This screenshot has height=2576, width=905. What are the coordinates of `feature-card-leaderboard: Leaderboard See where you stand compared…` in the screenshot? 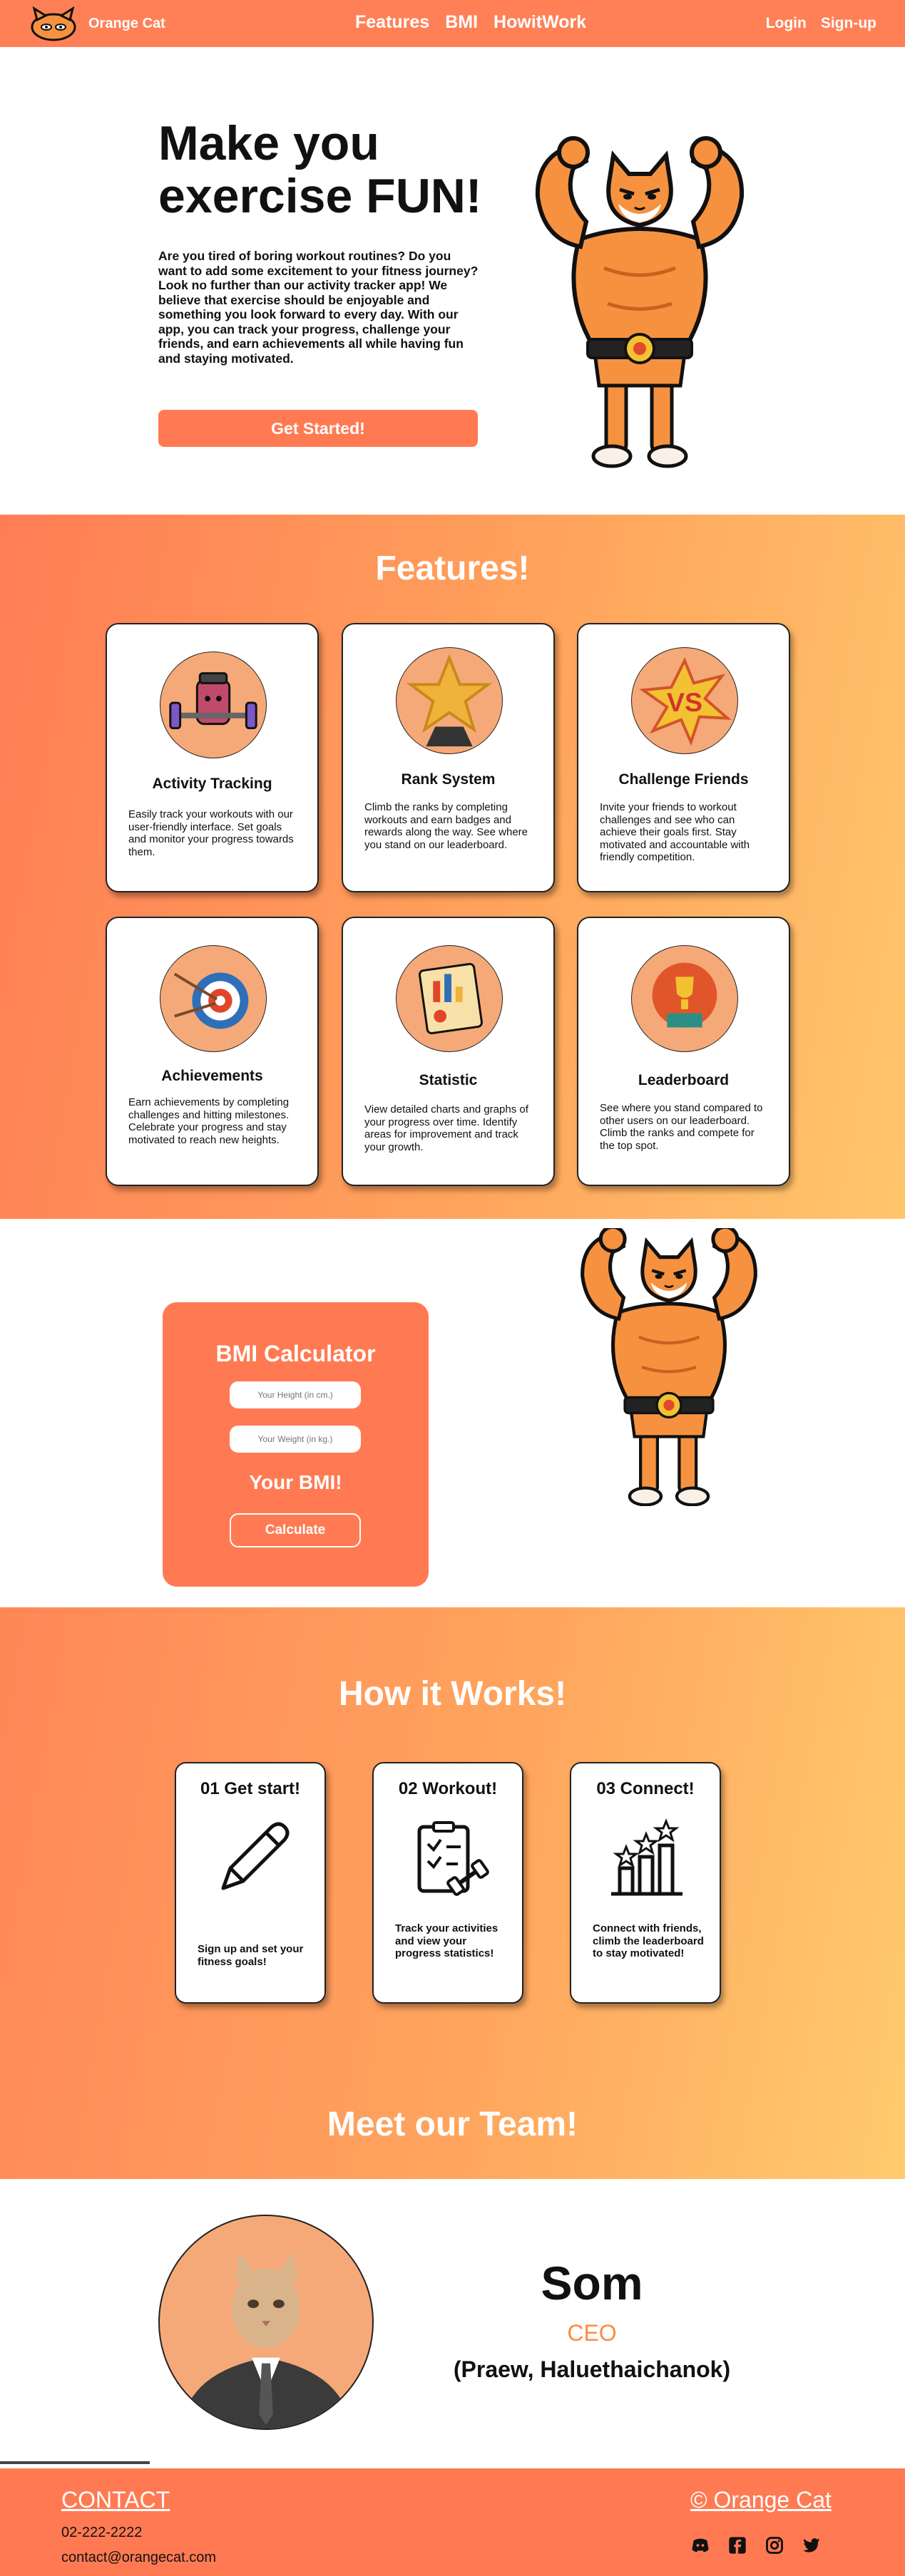 It's located at (683, 1051).